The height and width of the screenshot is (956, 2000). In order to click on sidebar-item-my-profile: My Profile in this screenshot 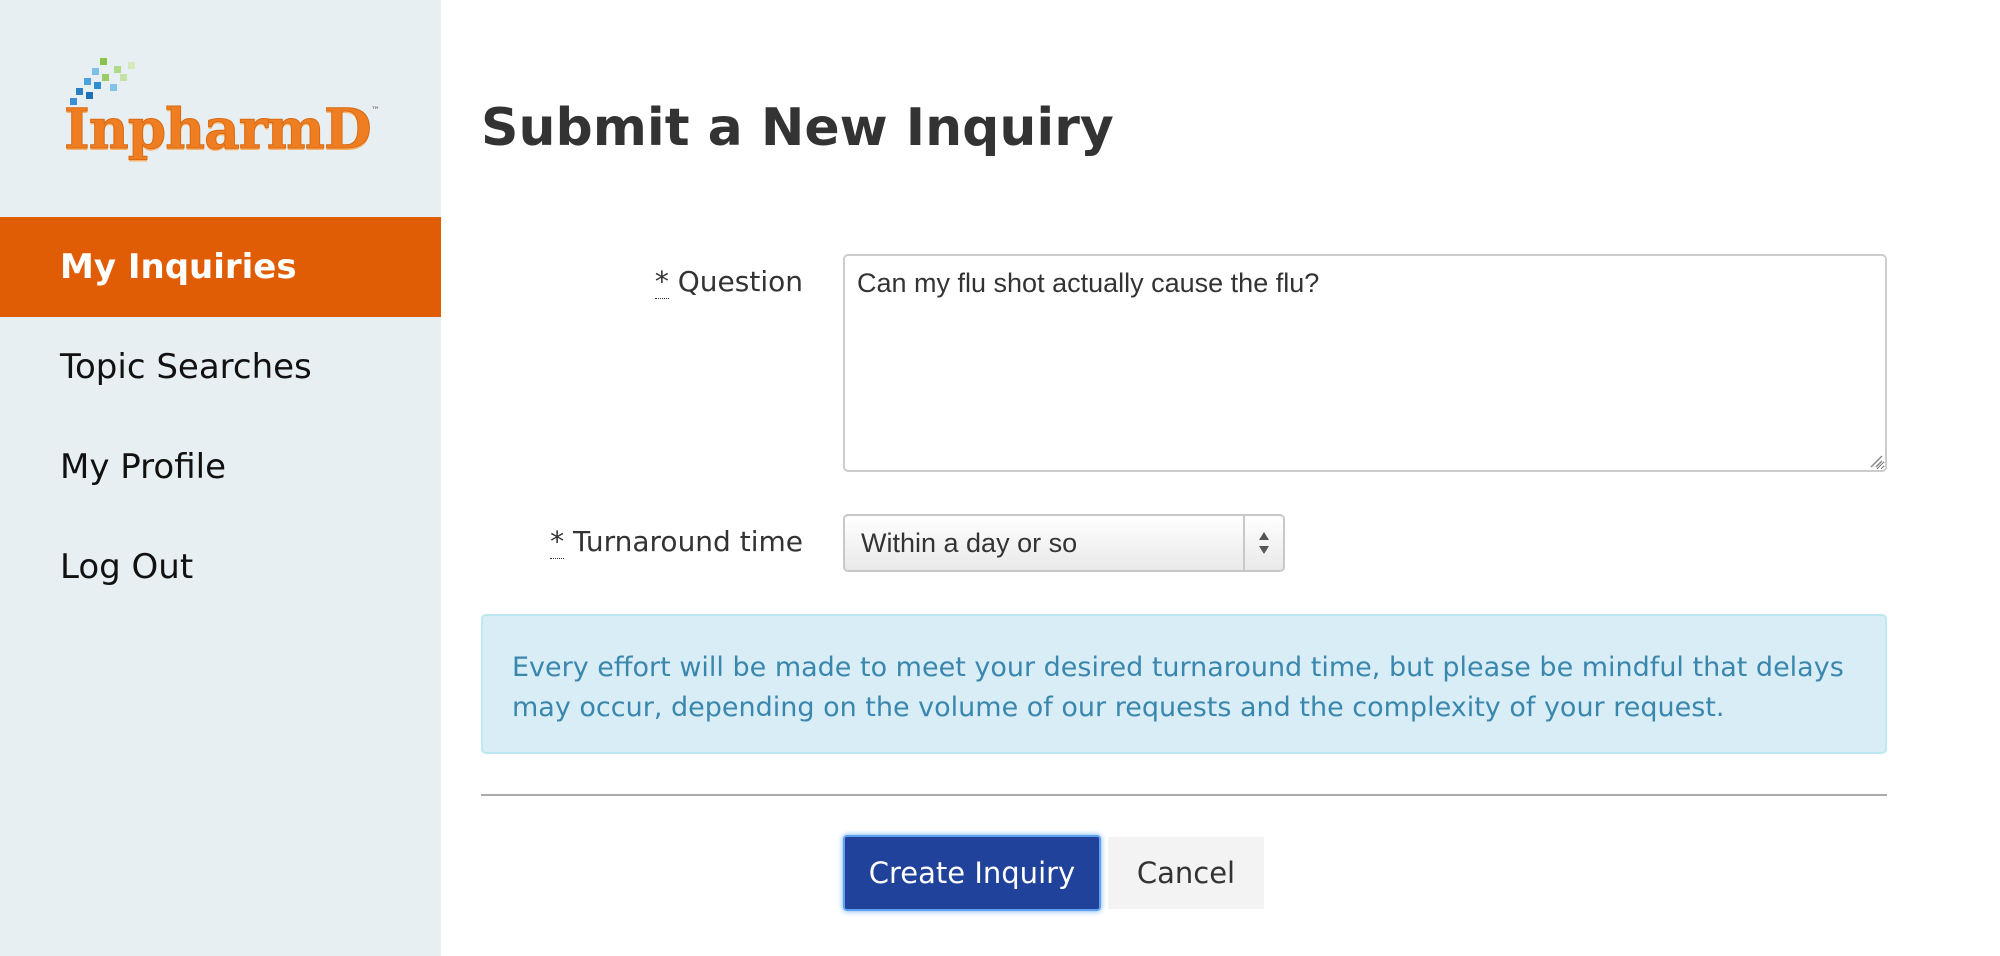, I will do `click(220, 467)`.